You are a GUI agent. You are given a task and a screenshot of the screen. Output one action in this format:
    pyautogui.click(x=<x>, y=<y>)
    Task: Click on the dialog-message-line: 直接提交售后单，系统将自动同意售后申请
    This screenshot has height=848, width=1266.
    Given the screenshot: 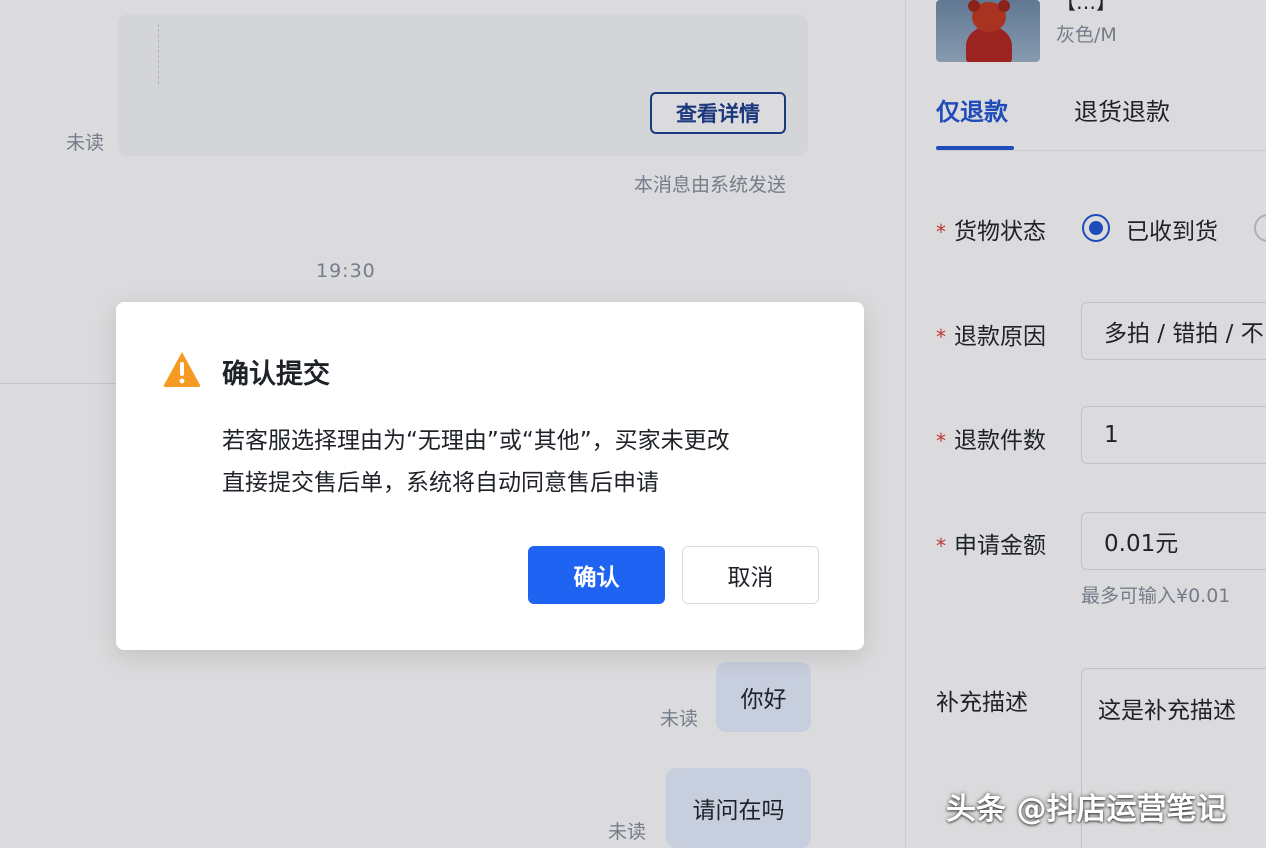 What is the action you would take?
    pyautogui.click(x=440, y=483)
    